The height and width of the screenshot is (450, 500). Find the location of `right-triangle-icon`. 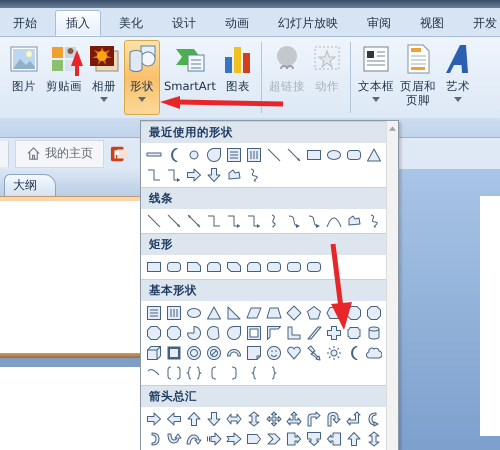

right-triangle-icon is located at coordinates (234, 313).